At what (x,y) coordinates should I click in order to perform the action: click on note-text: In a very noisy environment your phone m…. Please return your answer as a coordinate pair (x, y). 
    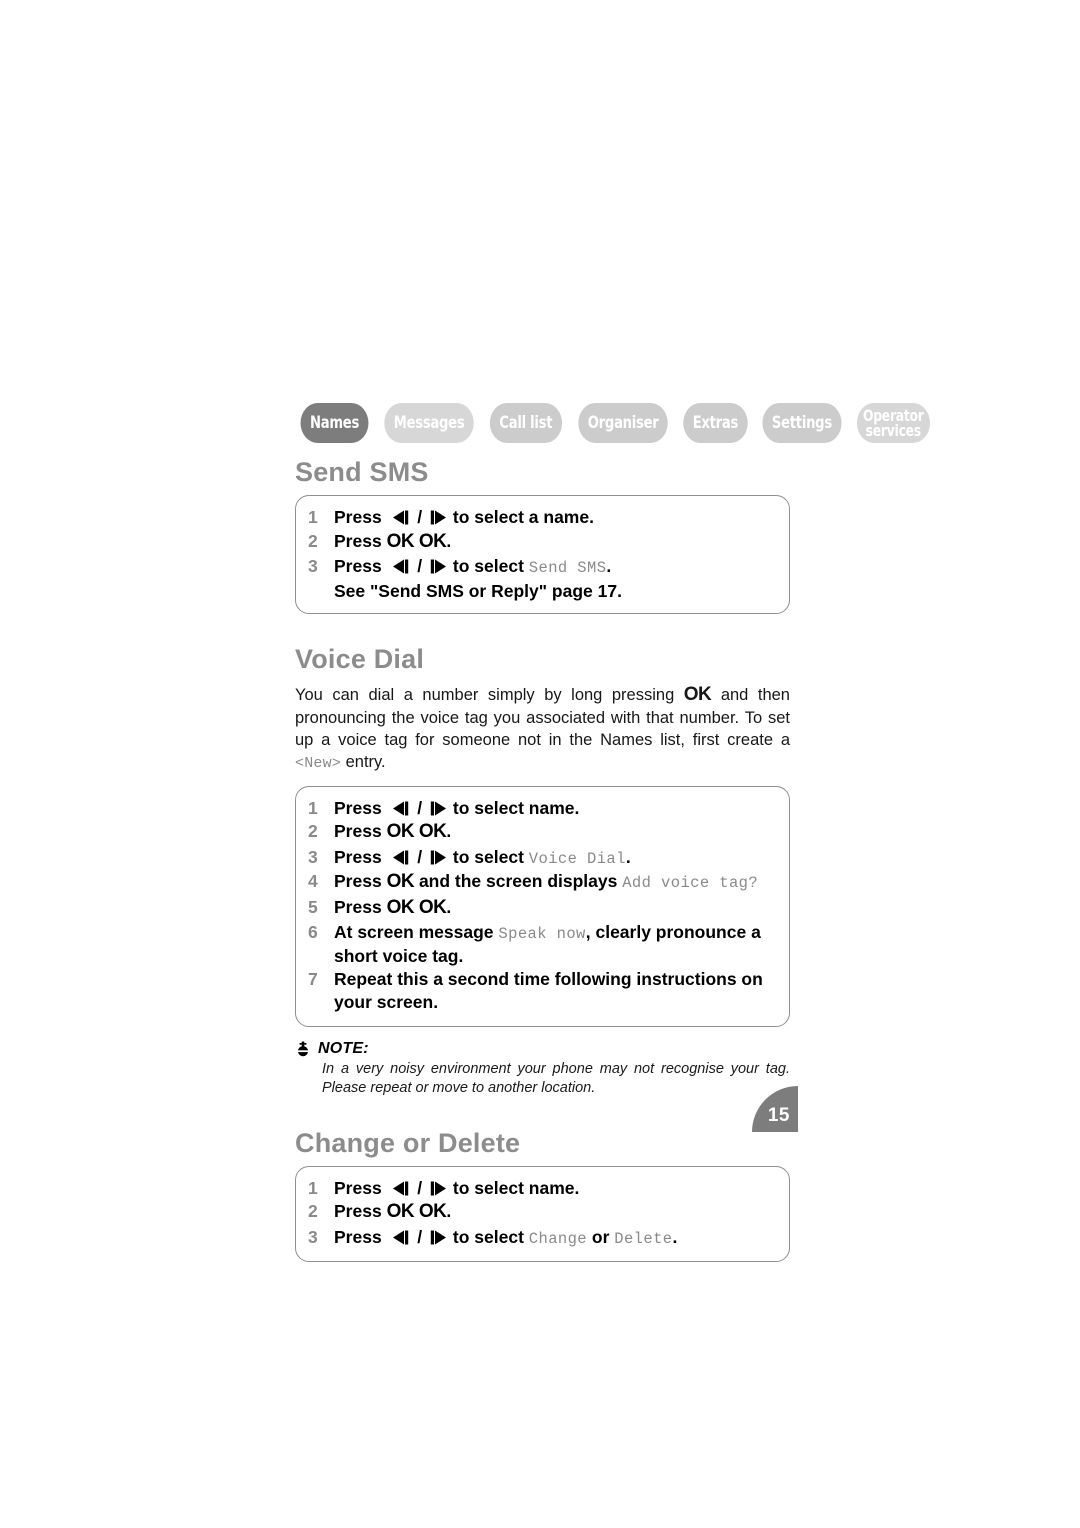
    Looking at the image, I should click on (556, 1078).